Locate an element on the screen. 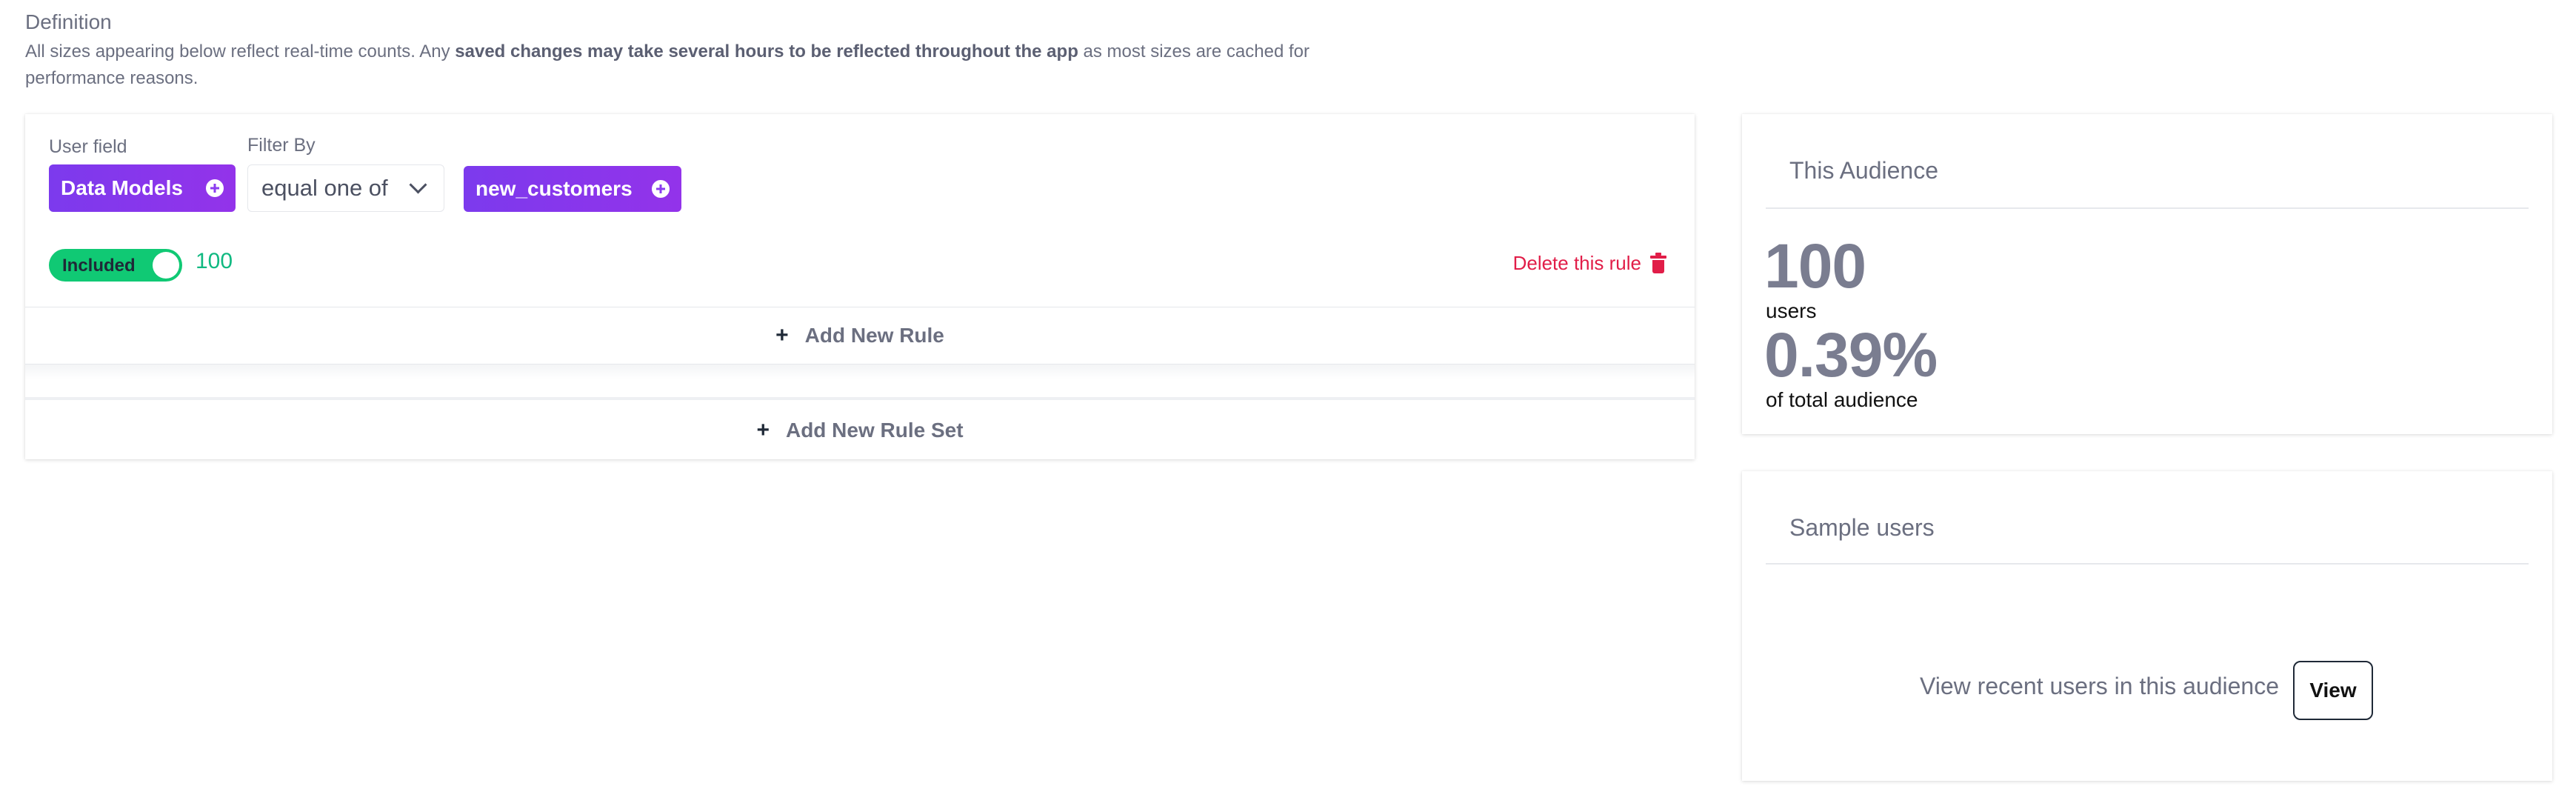 This screenshot has height=809, width=2576. included-toggle: Included is located at coordinates (115, 265).